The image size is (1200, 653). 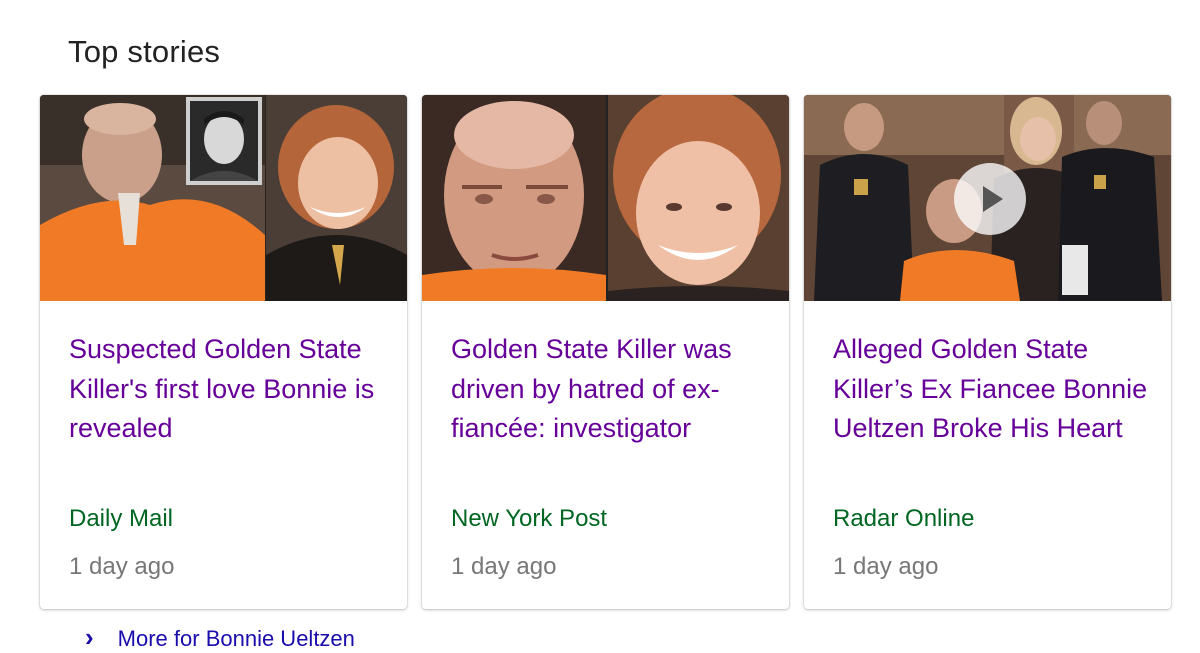 I want to click on story-source: Daily Mail, so click(x=121, y=518).